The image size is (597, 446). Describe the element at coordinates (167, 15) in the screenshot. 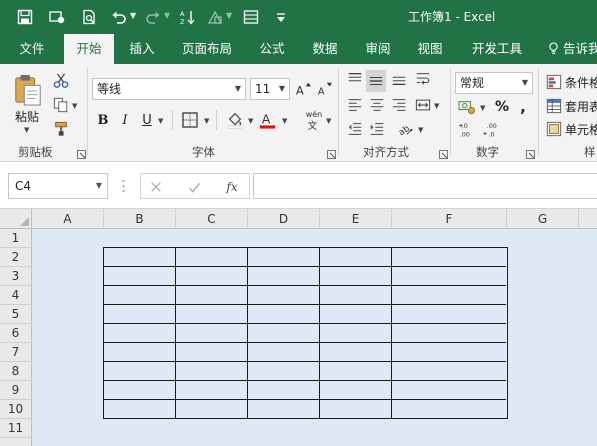

I see `redo-dropdown-icon: ▼` at that location.